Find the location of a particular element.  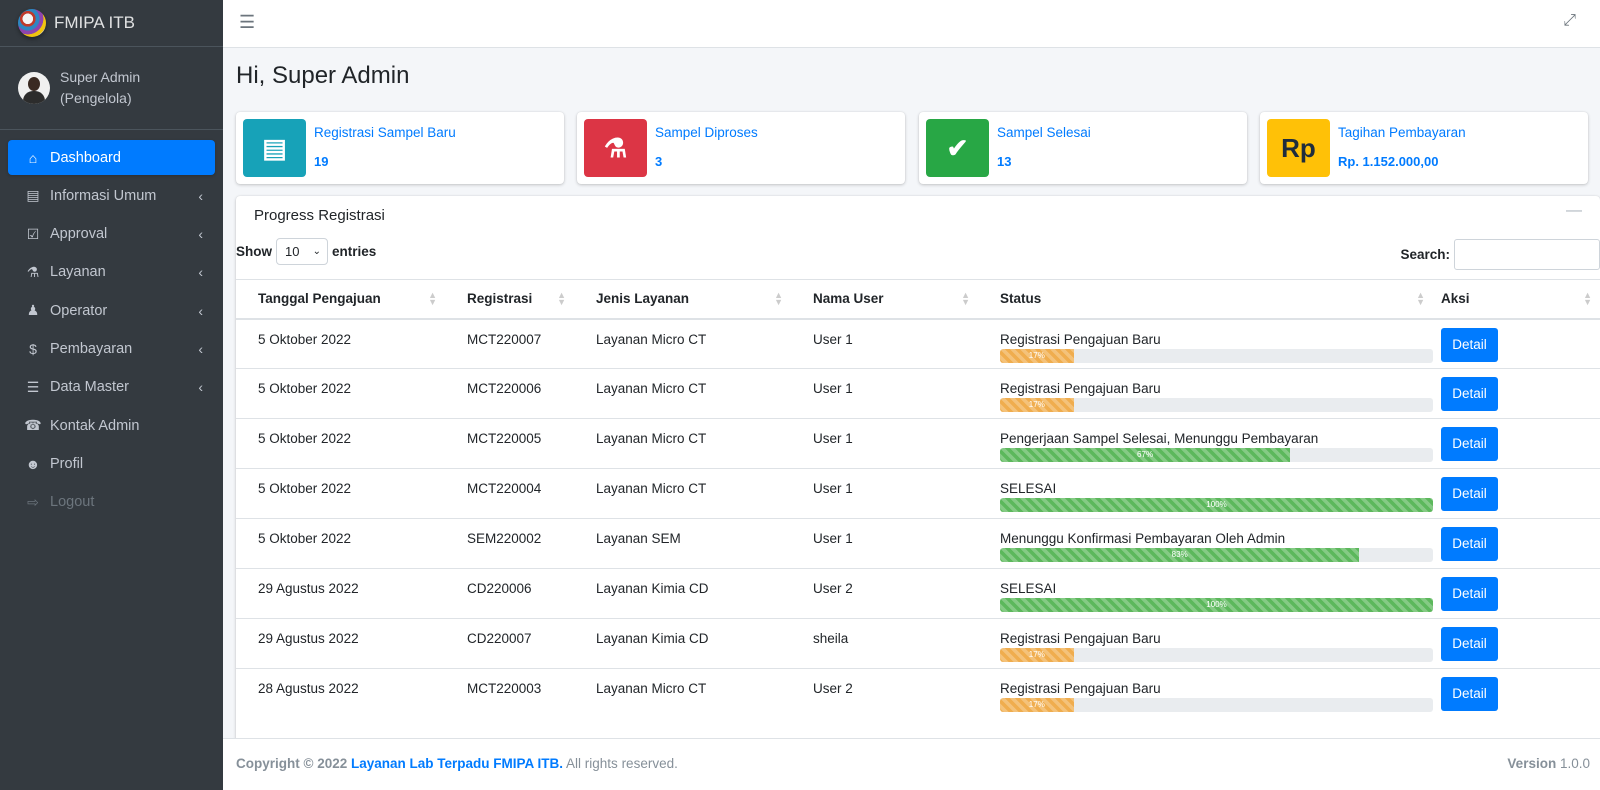

sidebar-item-informasi-umum: ▤ Informasi Umum ‹ is located at coordinates (111, 195).